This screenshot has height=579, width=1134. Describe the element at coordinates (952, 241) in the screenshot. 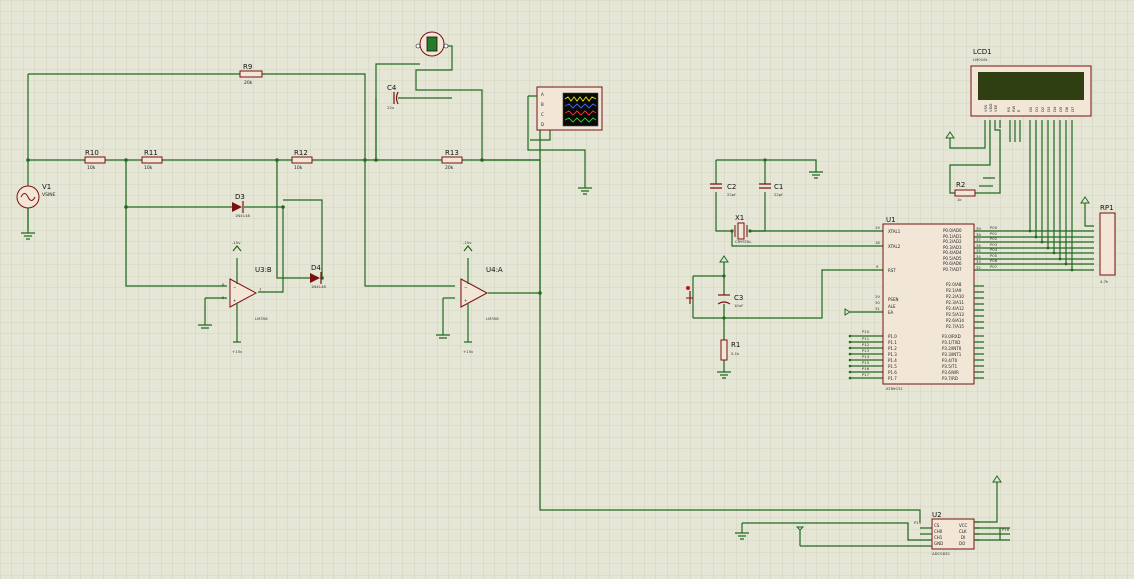

I see `svg-text: P0.2/AD2` at that location.